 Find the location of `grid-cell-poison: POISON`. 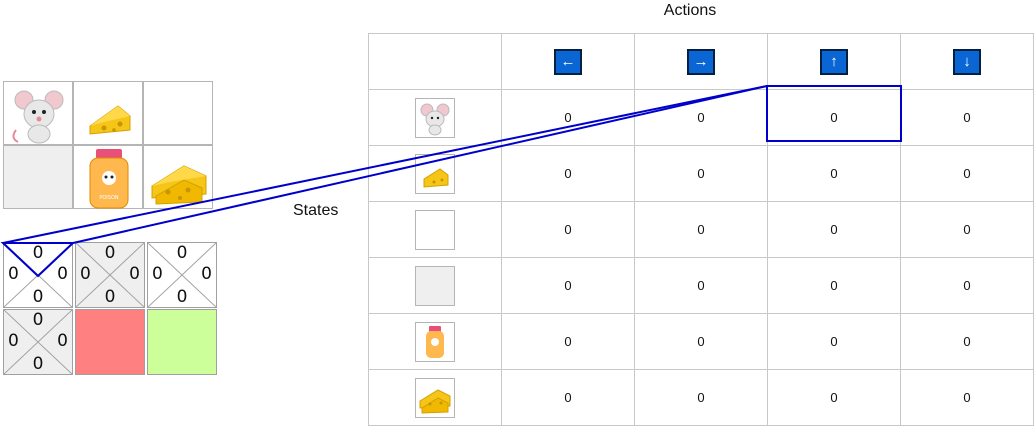

grid-cell-poison: POISON is located at coordinates (108, 177).